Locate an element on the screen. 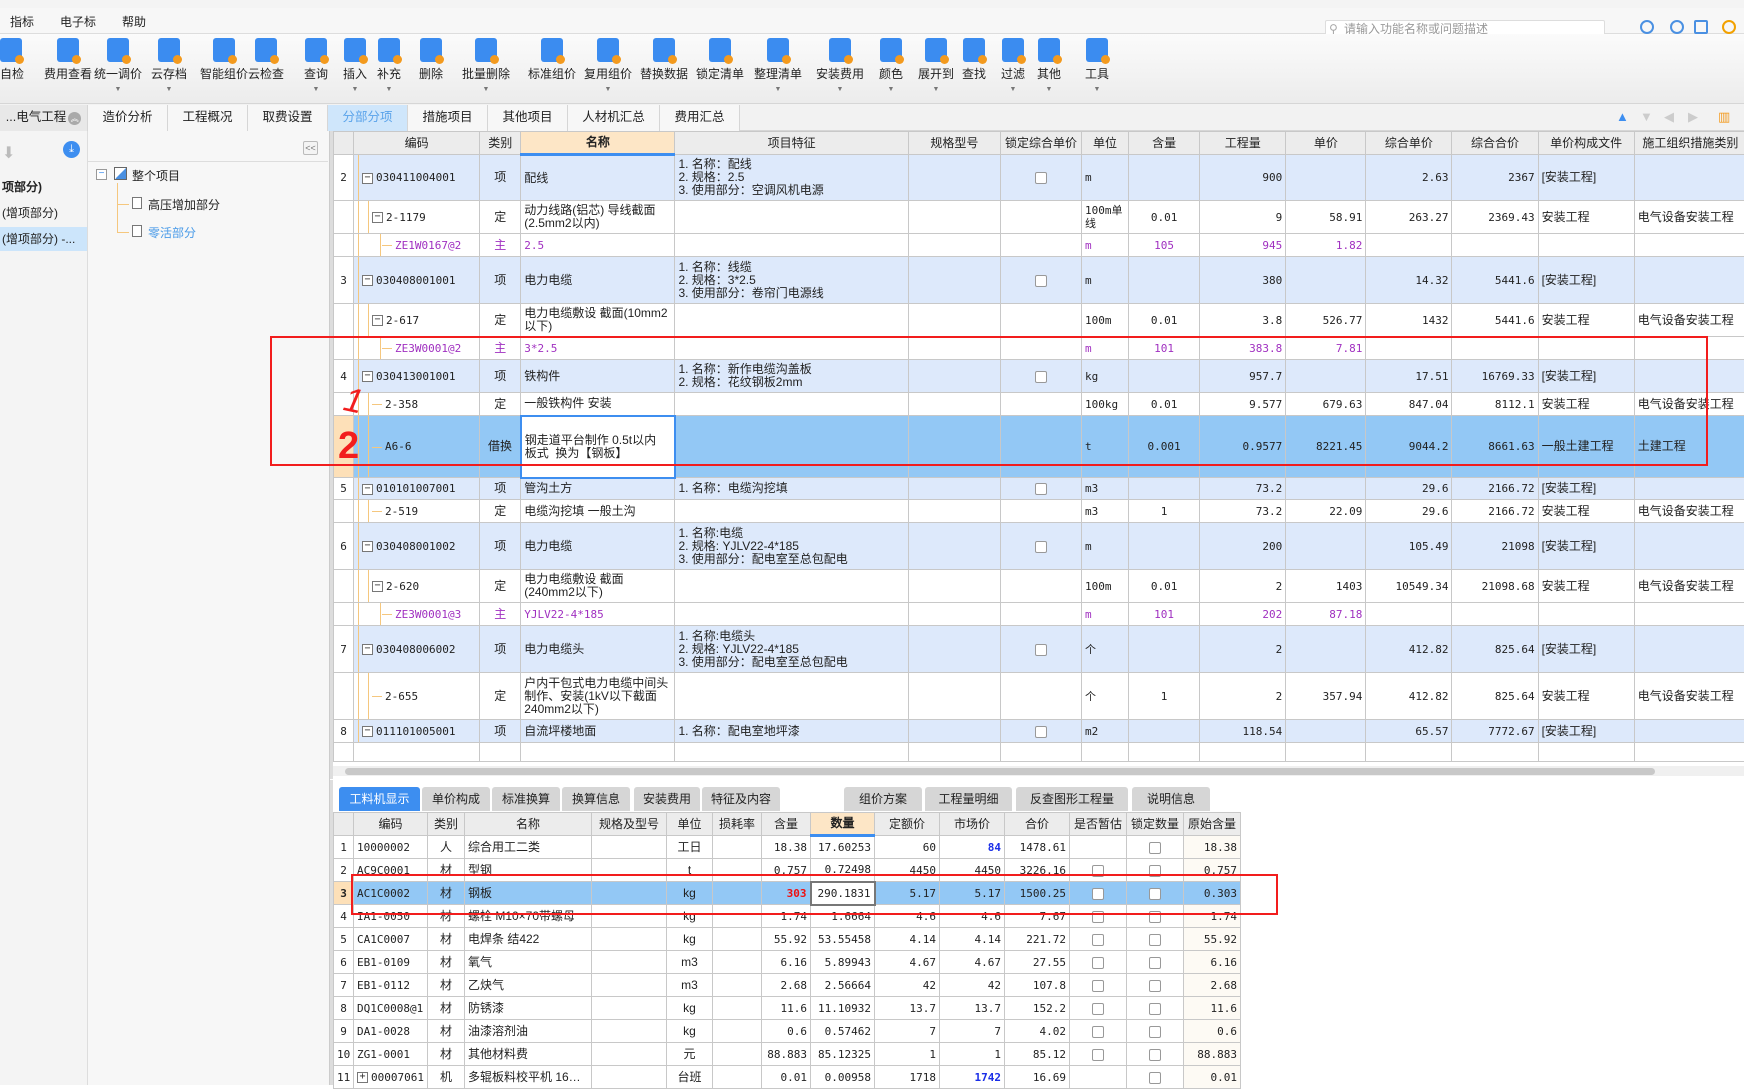 The image size is (1744, 1089). toolbar-button-2: 统一调价▼ is located at coordinates (118, 65).